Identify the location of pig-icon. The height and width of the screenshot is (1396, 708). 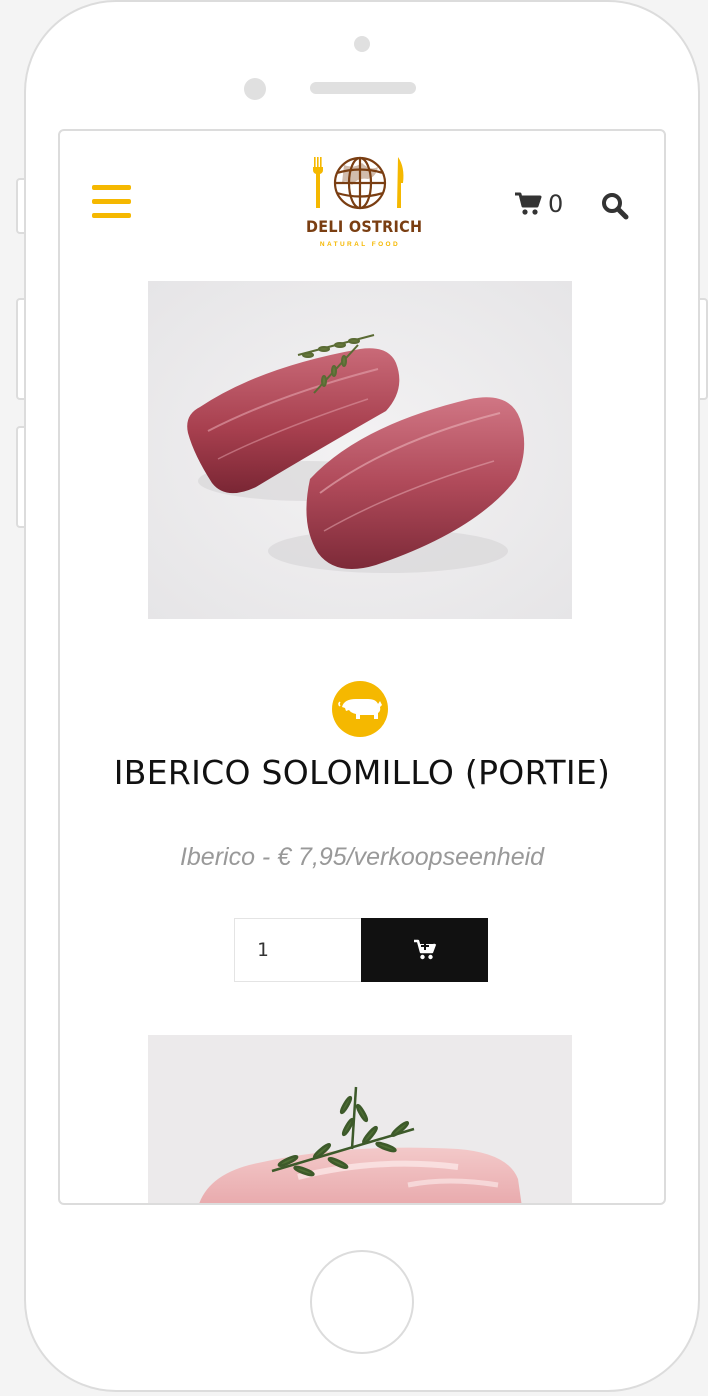
(360, 709).